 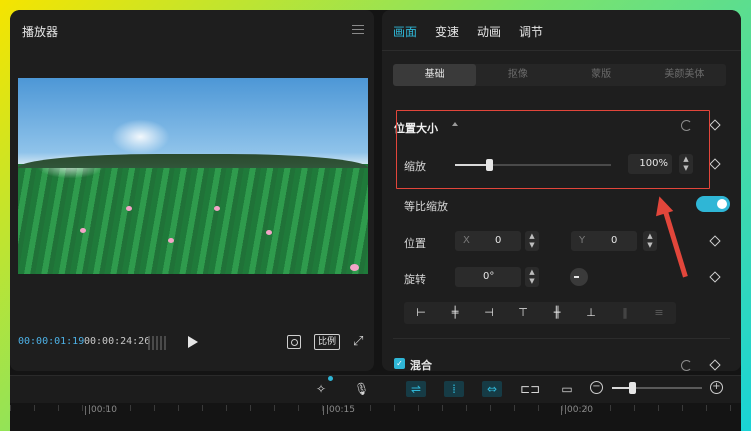 I want to click on scale-stepper: ▲ ▼, so click(x=686, y=164).